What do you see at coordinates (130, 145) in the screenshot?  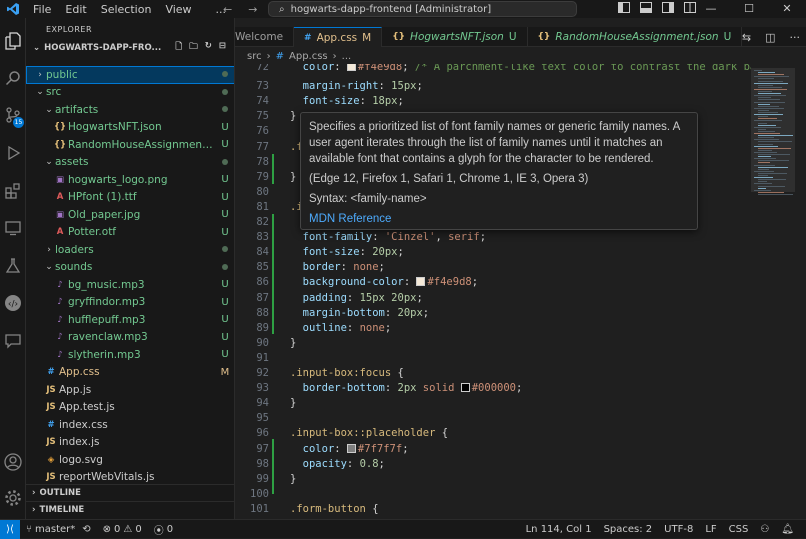 I see `file-item: {} RandomHouseAssignment.js... U` at bounding box center [130, 145].